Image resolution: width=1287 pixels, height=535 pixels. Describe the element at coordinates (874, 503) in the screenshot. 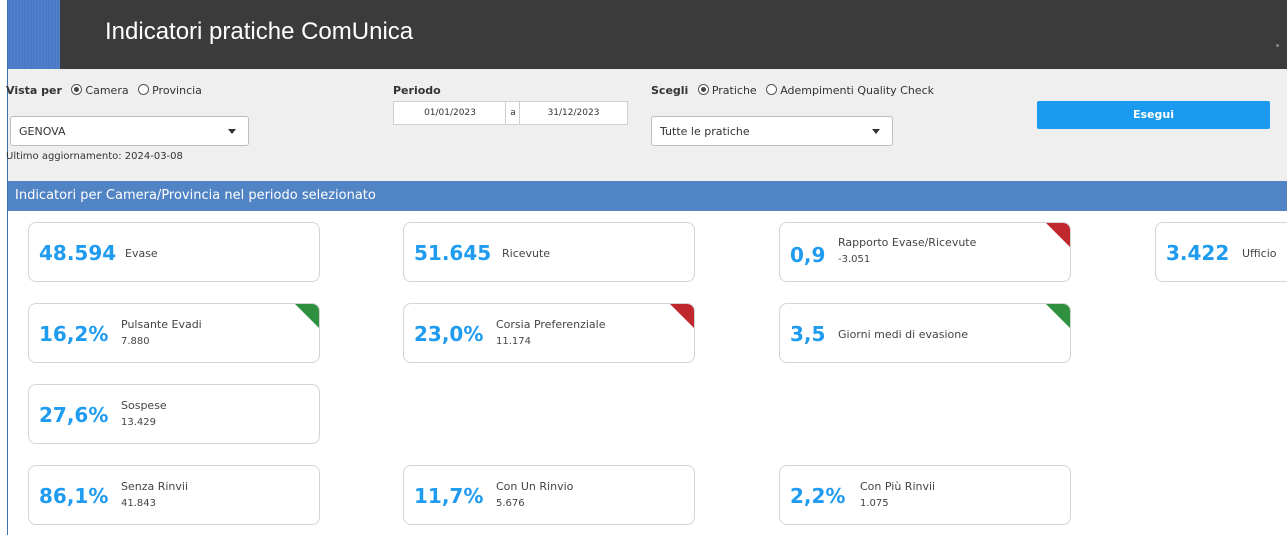

I see `card-sub: 1.075` at that location.